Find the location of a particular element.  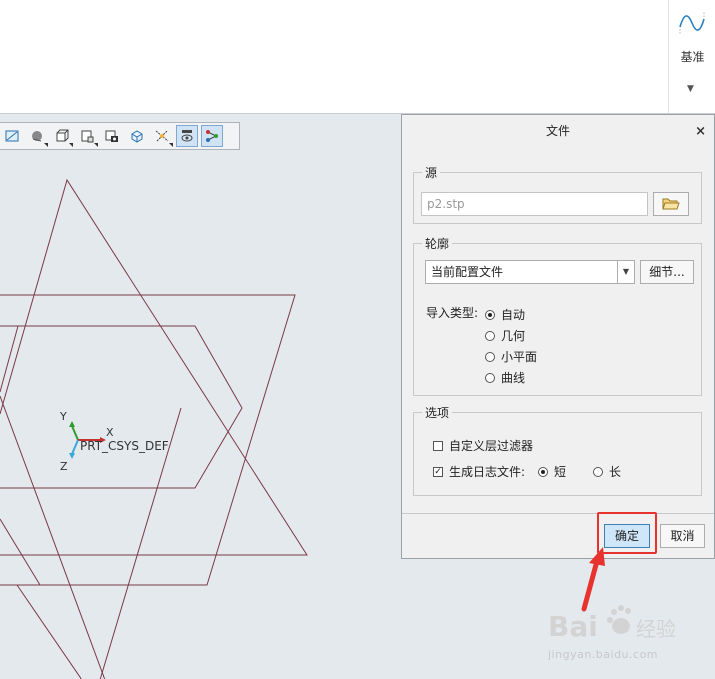

refit-icon is located at coordinates (12, 136).